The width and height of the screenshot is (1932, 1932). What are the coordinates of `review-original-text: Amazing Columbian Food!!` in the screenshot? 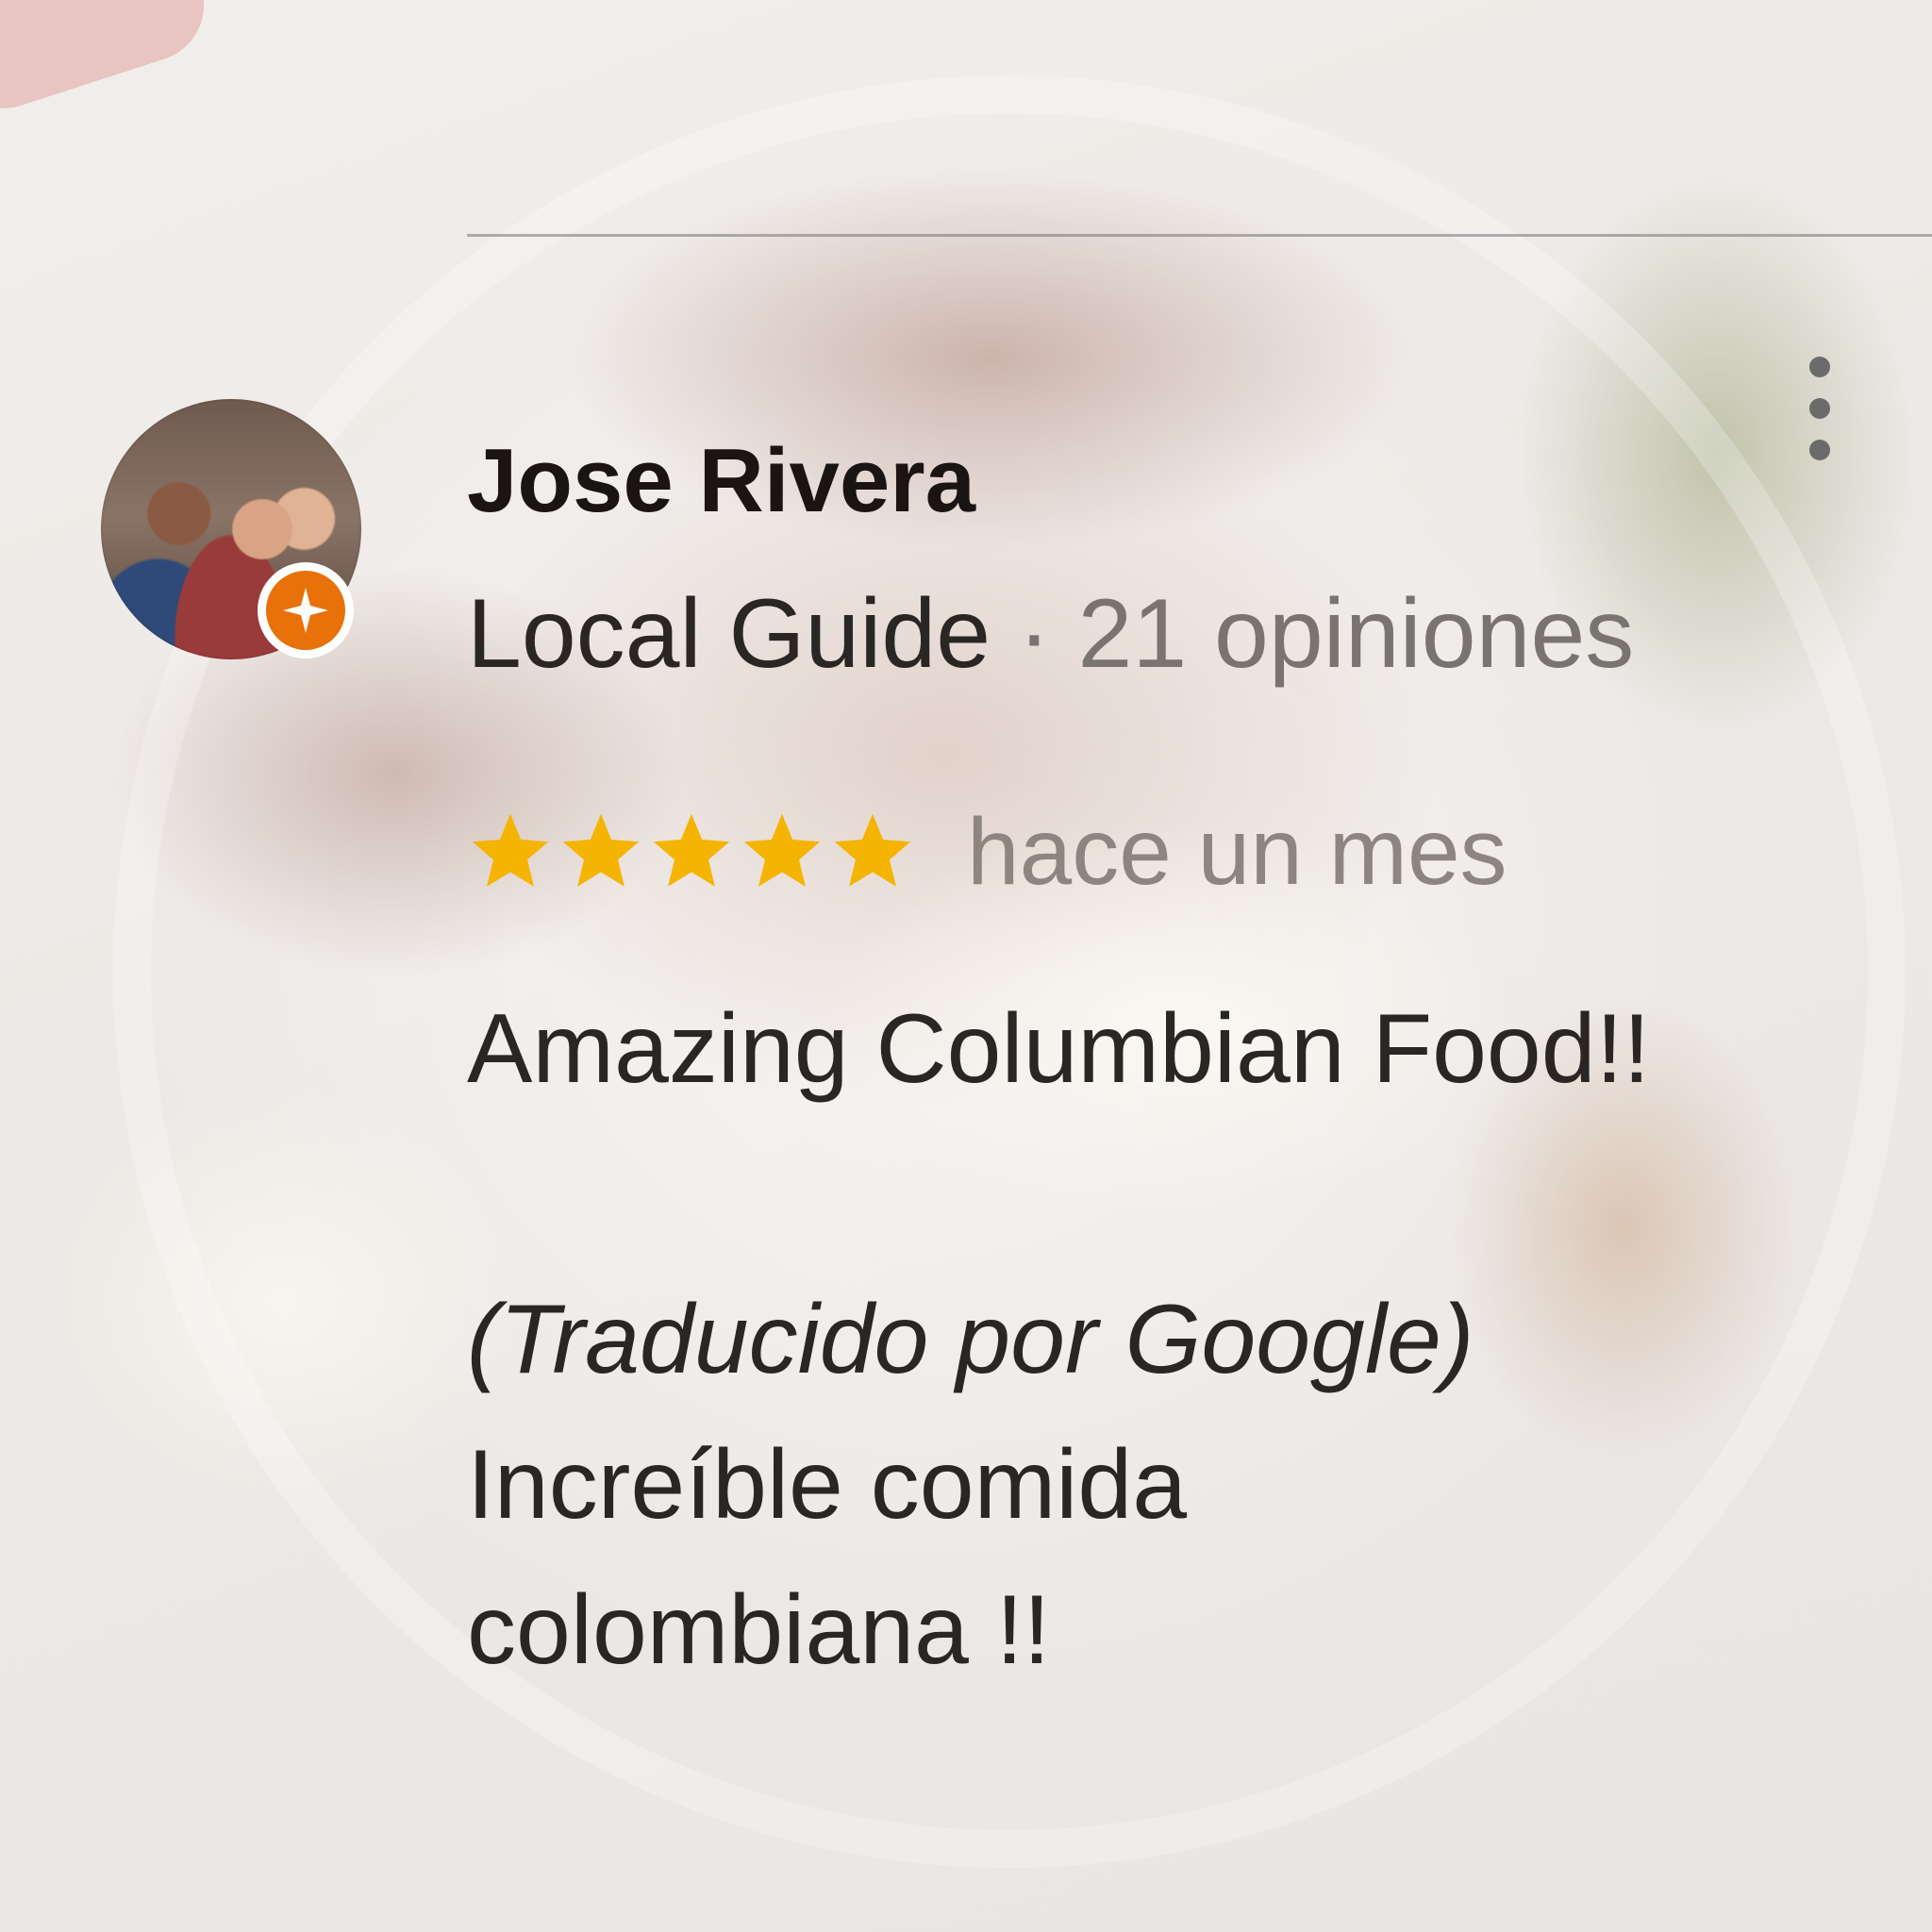 It's located at (1059, 1049).